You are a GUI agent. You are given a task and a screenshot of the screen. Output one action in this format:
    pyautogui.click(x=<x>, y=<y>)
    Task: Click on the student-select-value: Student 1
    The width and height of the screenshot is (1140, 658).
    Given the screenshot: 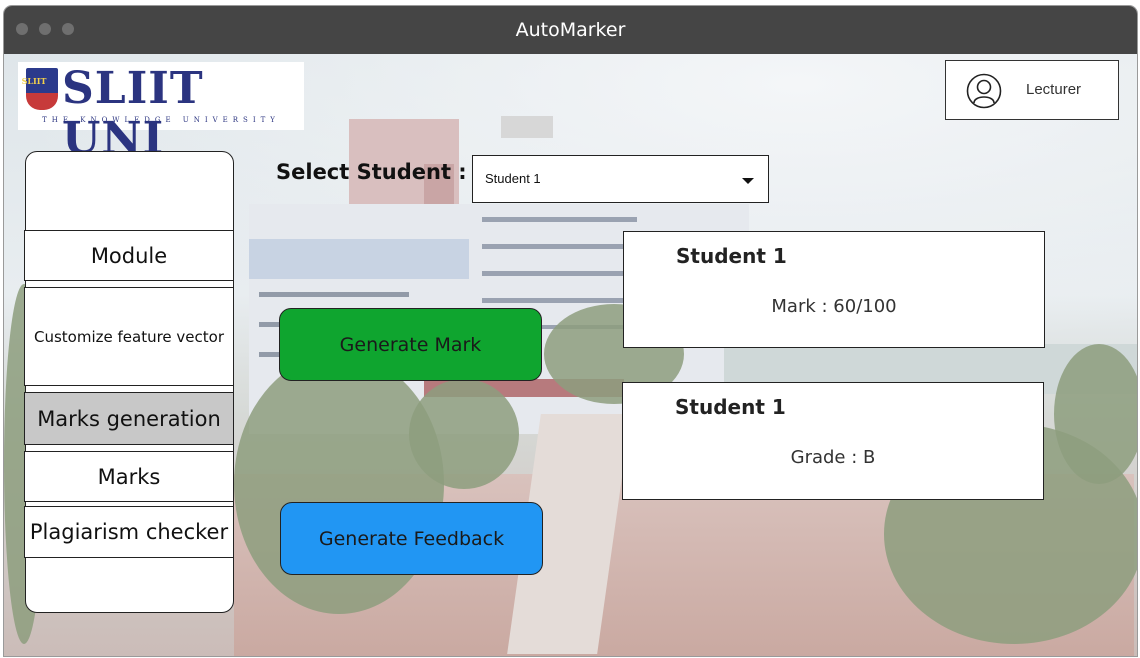 What is the action you would take?
    pyautogui.click(x=513, y=178)
    